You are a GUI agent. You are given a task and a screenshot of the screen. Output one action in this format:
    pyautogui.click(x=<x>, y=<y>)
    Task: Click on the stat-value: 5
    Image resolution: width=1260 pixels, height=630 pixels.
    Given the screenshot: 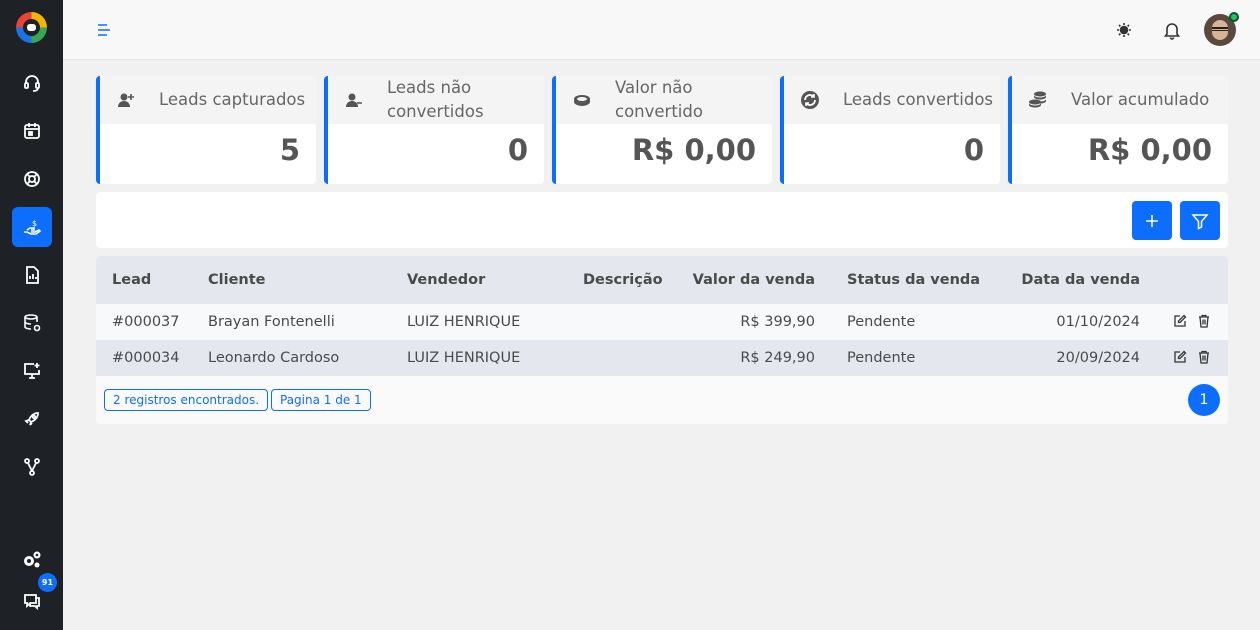 What is the action you would take?
    pyautogui.click(x=289, y=150)
    